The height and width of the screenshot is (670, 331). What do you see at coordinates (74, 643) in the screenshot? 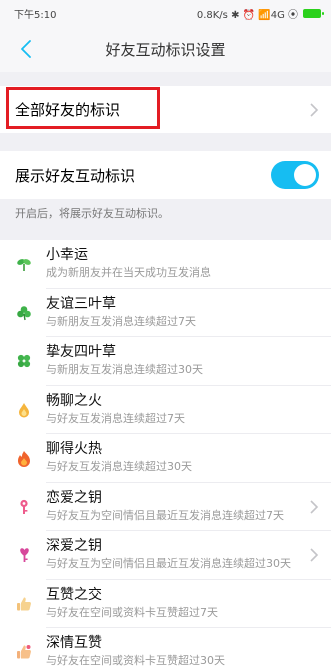
I see `mark-name: 深情互赞` at bounding box center [74, 643].